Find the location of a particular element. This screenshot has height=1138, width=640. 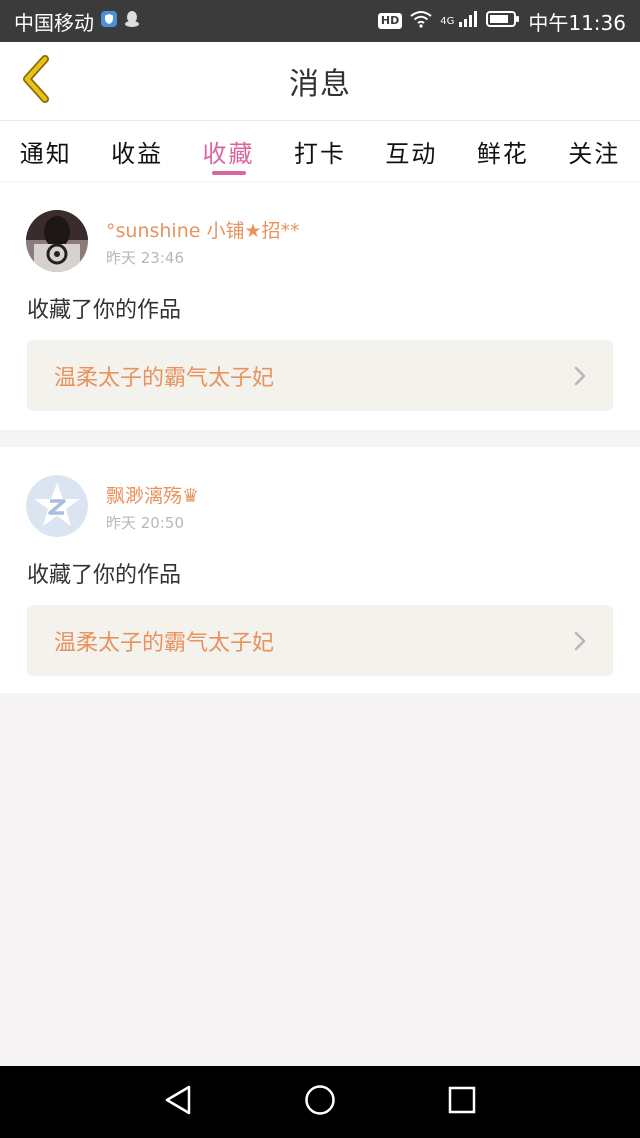

tab-notifications: 通知 is located at coordinates (45, 151).